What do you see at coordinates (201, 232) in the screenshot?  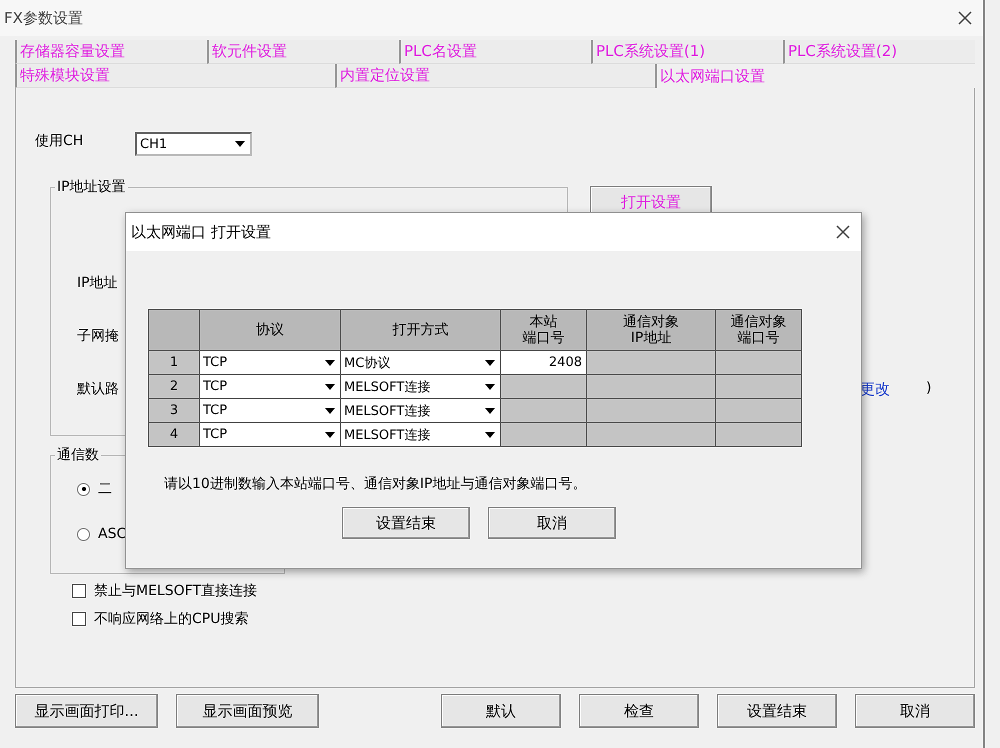 I see `dialog-title: 以太网端口 打开设置` at bounding box center [201, 232].